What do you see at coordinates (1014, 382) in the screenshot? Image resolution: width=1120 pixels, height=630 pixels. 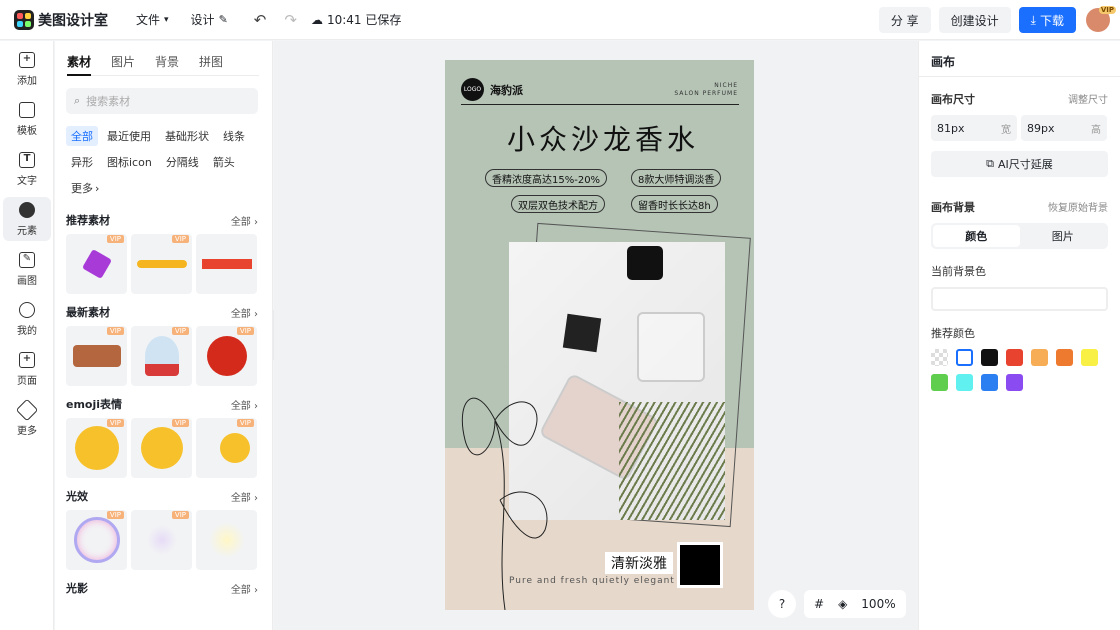 I see `swatch-purple` at bounding box center [1014, 382].